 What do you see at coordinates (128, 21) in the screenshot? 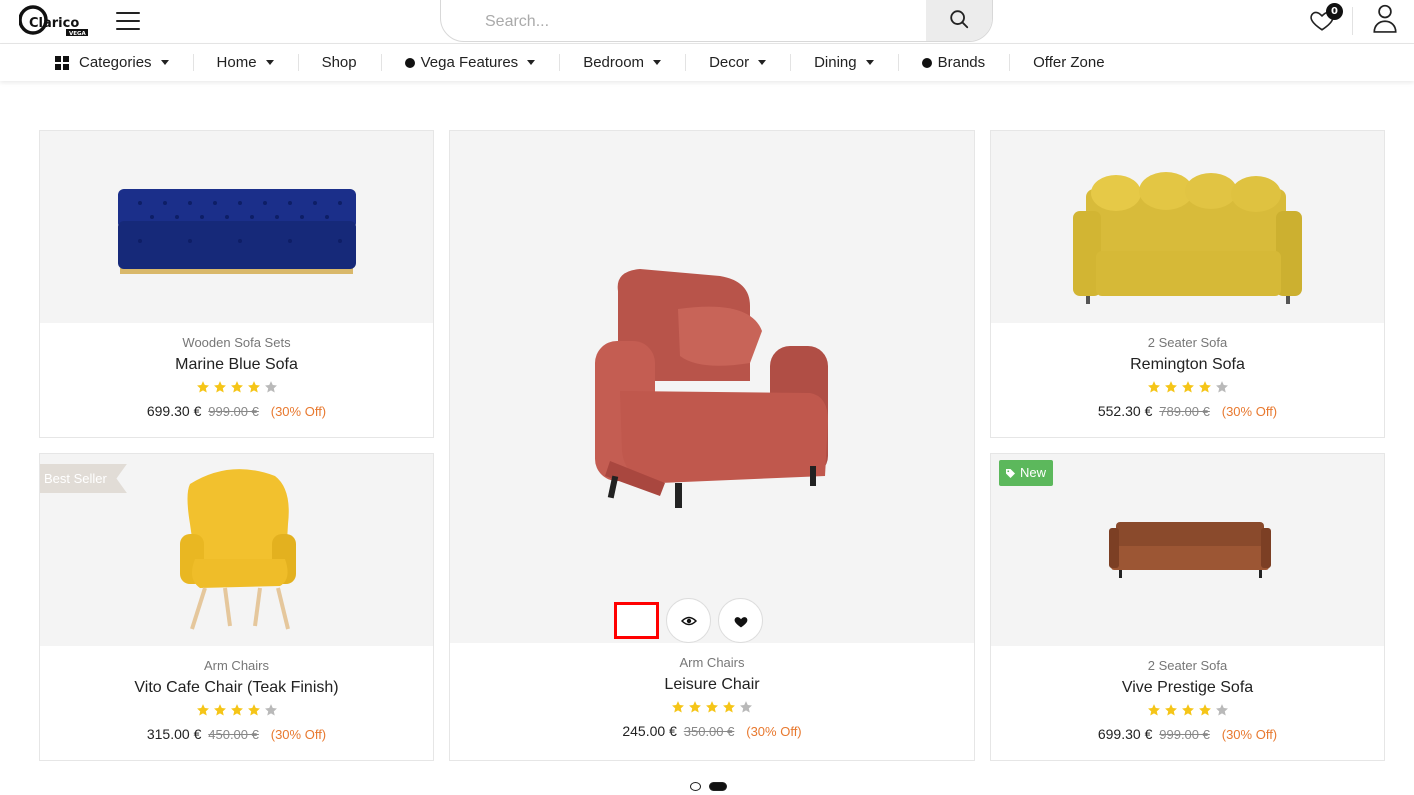
I see `menu-button` at bounding box center [128, 21].